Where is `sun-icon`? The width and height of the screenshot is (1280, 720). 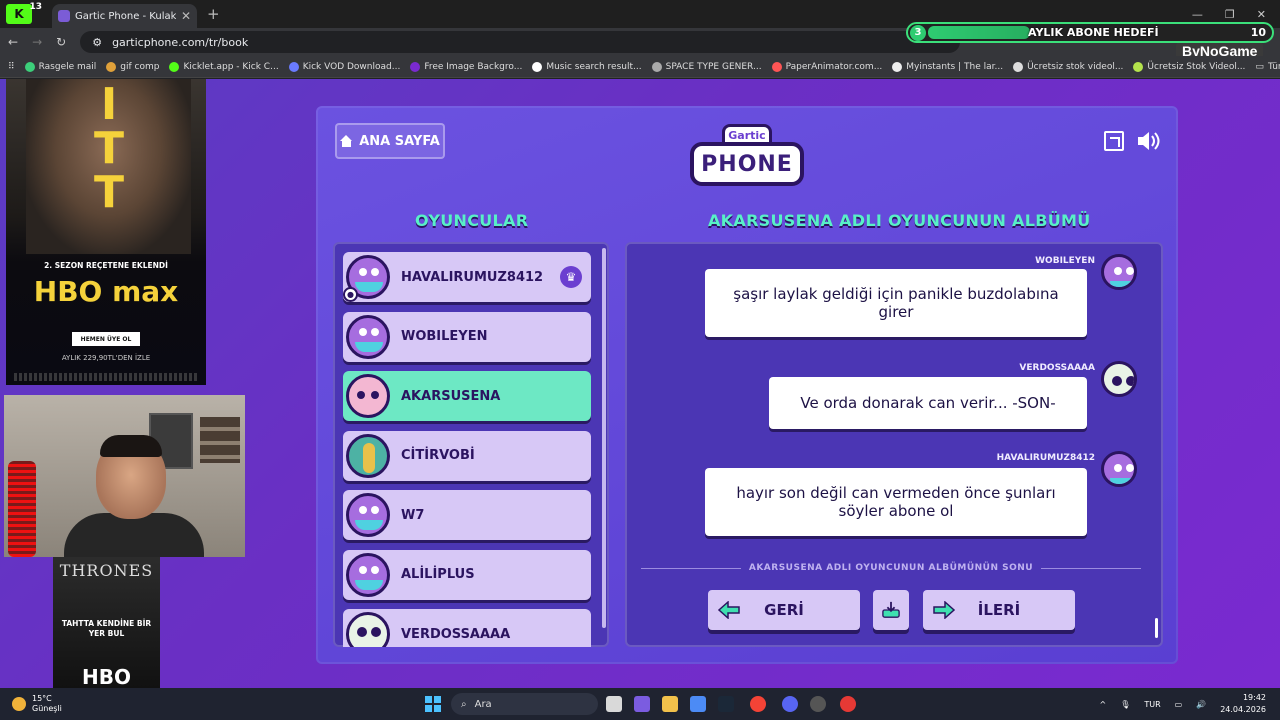 sun-icon is located at coordinates (19, 704).